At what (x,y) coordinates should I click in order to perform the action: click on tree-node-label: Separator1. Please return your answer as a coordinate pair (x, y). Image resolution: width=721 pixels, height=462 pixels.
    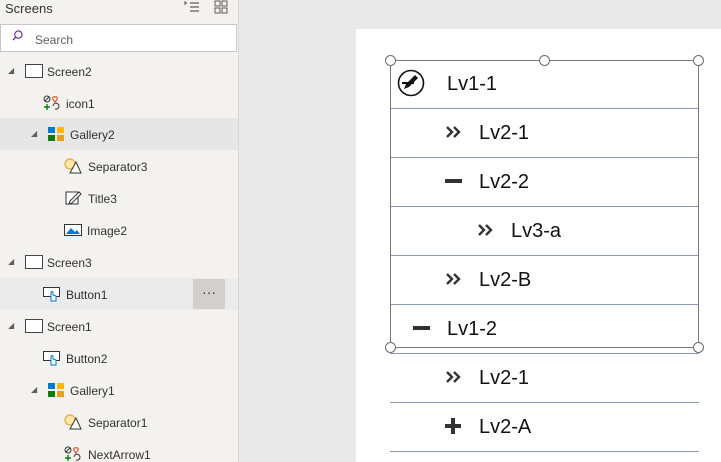
    Looking at the image, I should click on (118, 423).